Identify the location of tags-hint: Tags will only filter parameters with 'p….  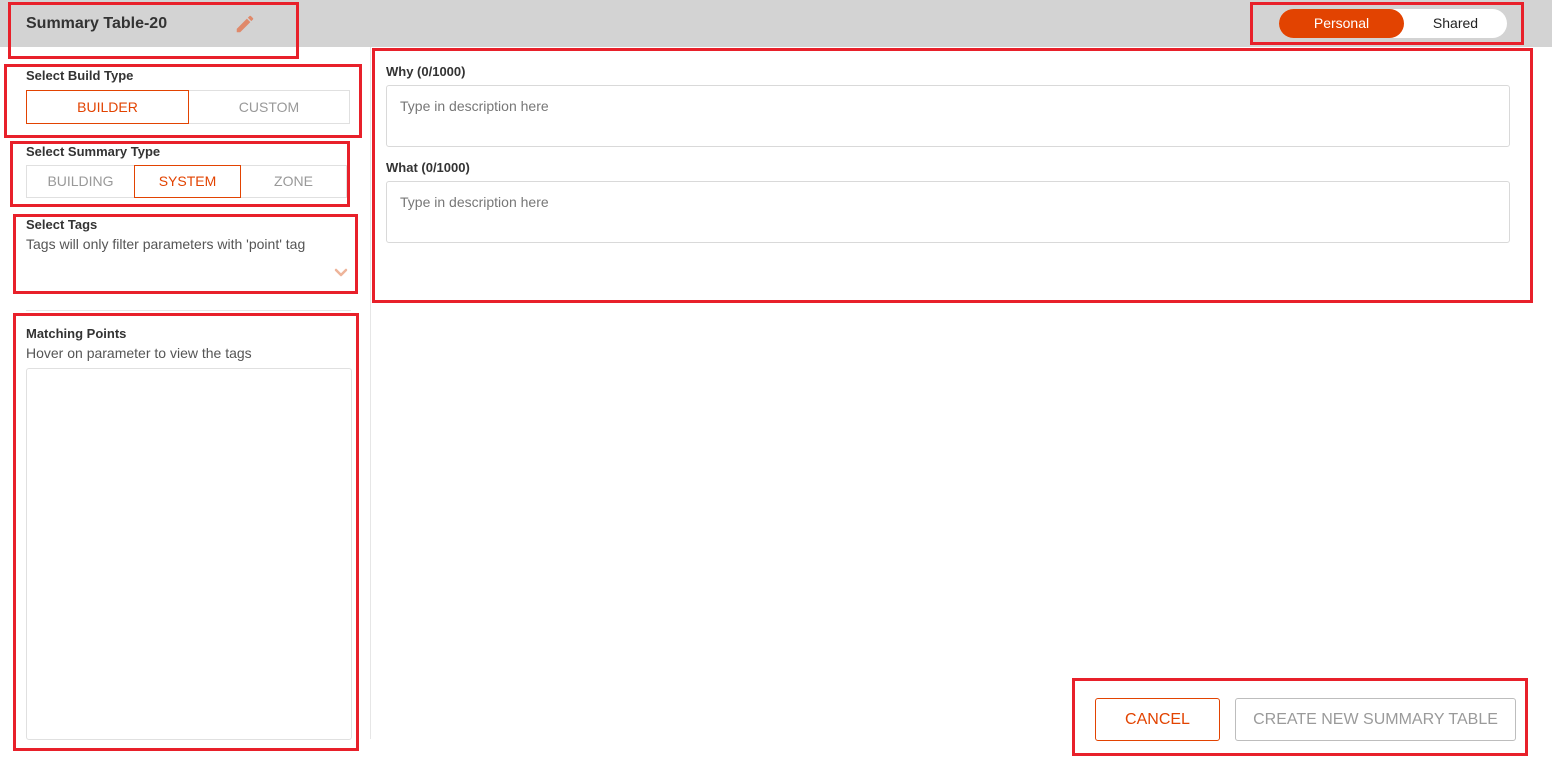
(166, 244).